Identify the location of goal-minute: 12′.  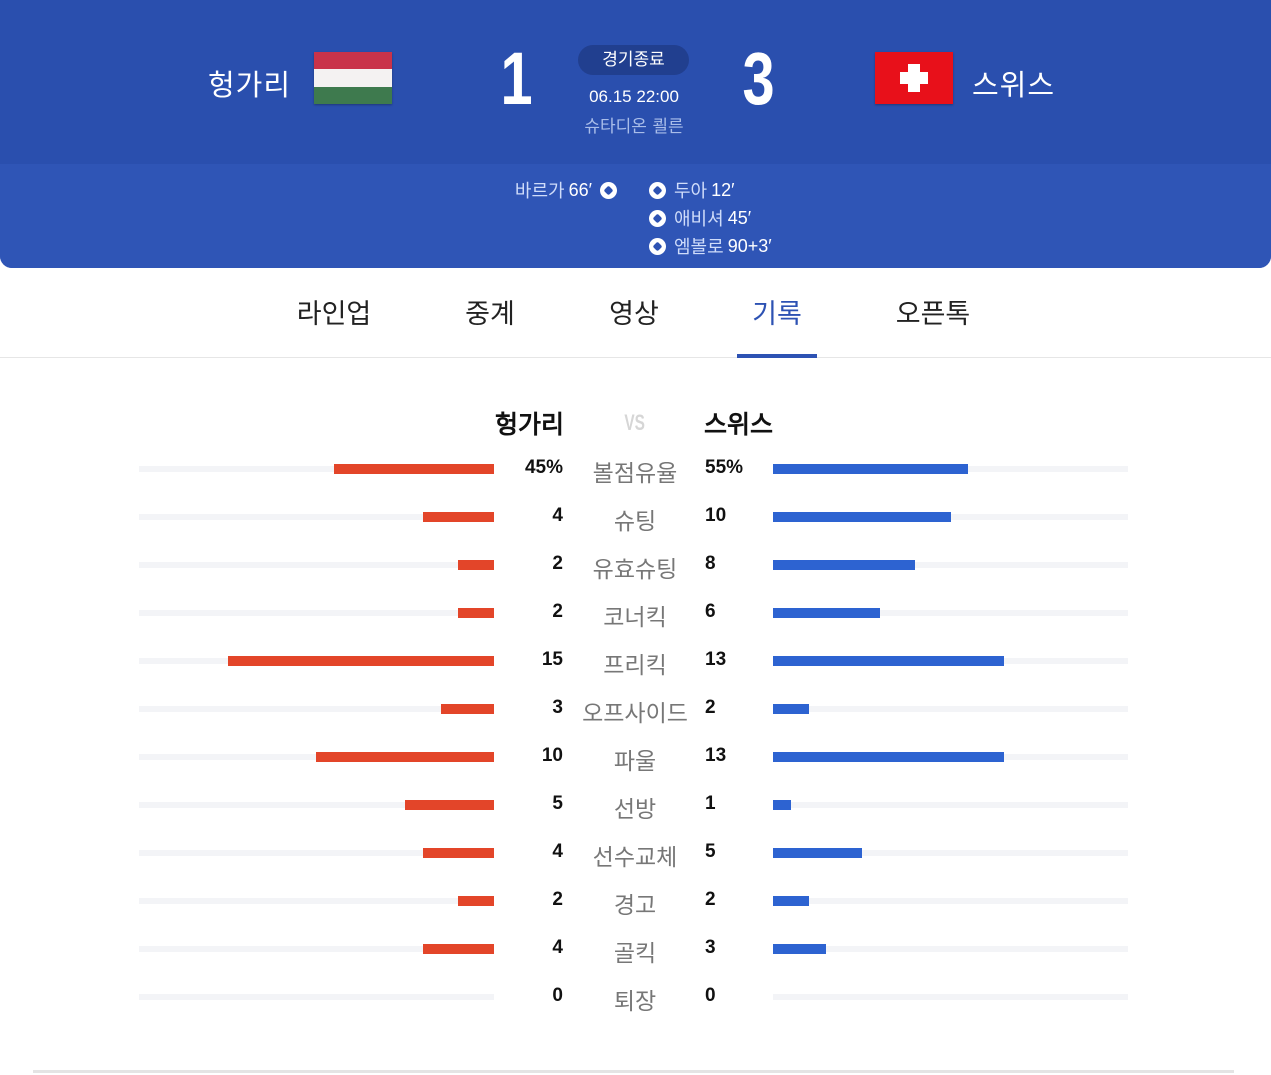
(723, 189).